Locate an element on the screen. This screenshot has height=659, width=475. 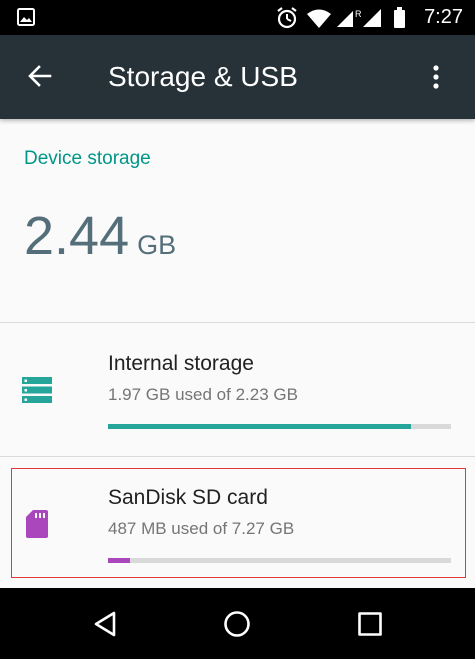
device-storage-header: Device storage is located at coordinates (87, 158).